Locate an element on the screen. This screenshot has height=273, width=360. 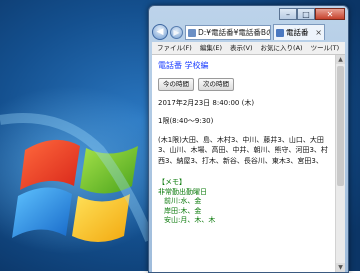
tab-label: 電話番 is located at coordinates (297, 32).